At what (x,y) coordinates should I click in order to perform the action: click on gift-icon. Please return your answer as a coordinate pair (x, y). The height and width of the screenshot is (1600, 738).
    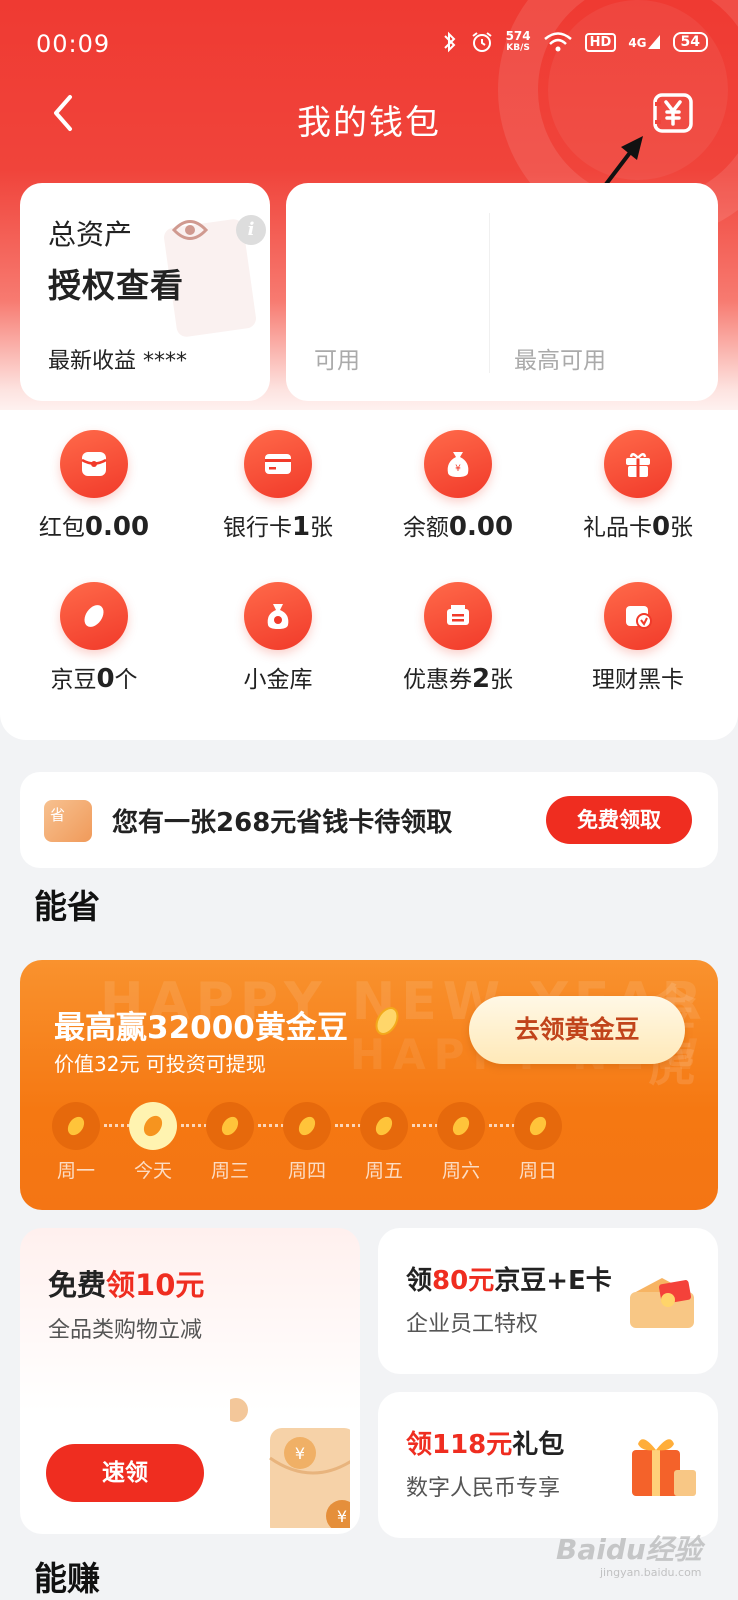
    Looking at the image, I should click on (638, 464).